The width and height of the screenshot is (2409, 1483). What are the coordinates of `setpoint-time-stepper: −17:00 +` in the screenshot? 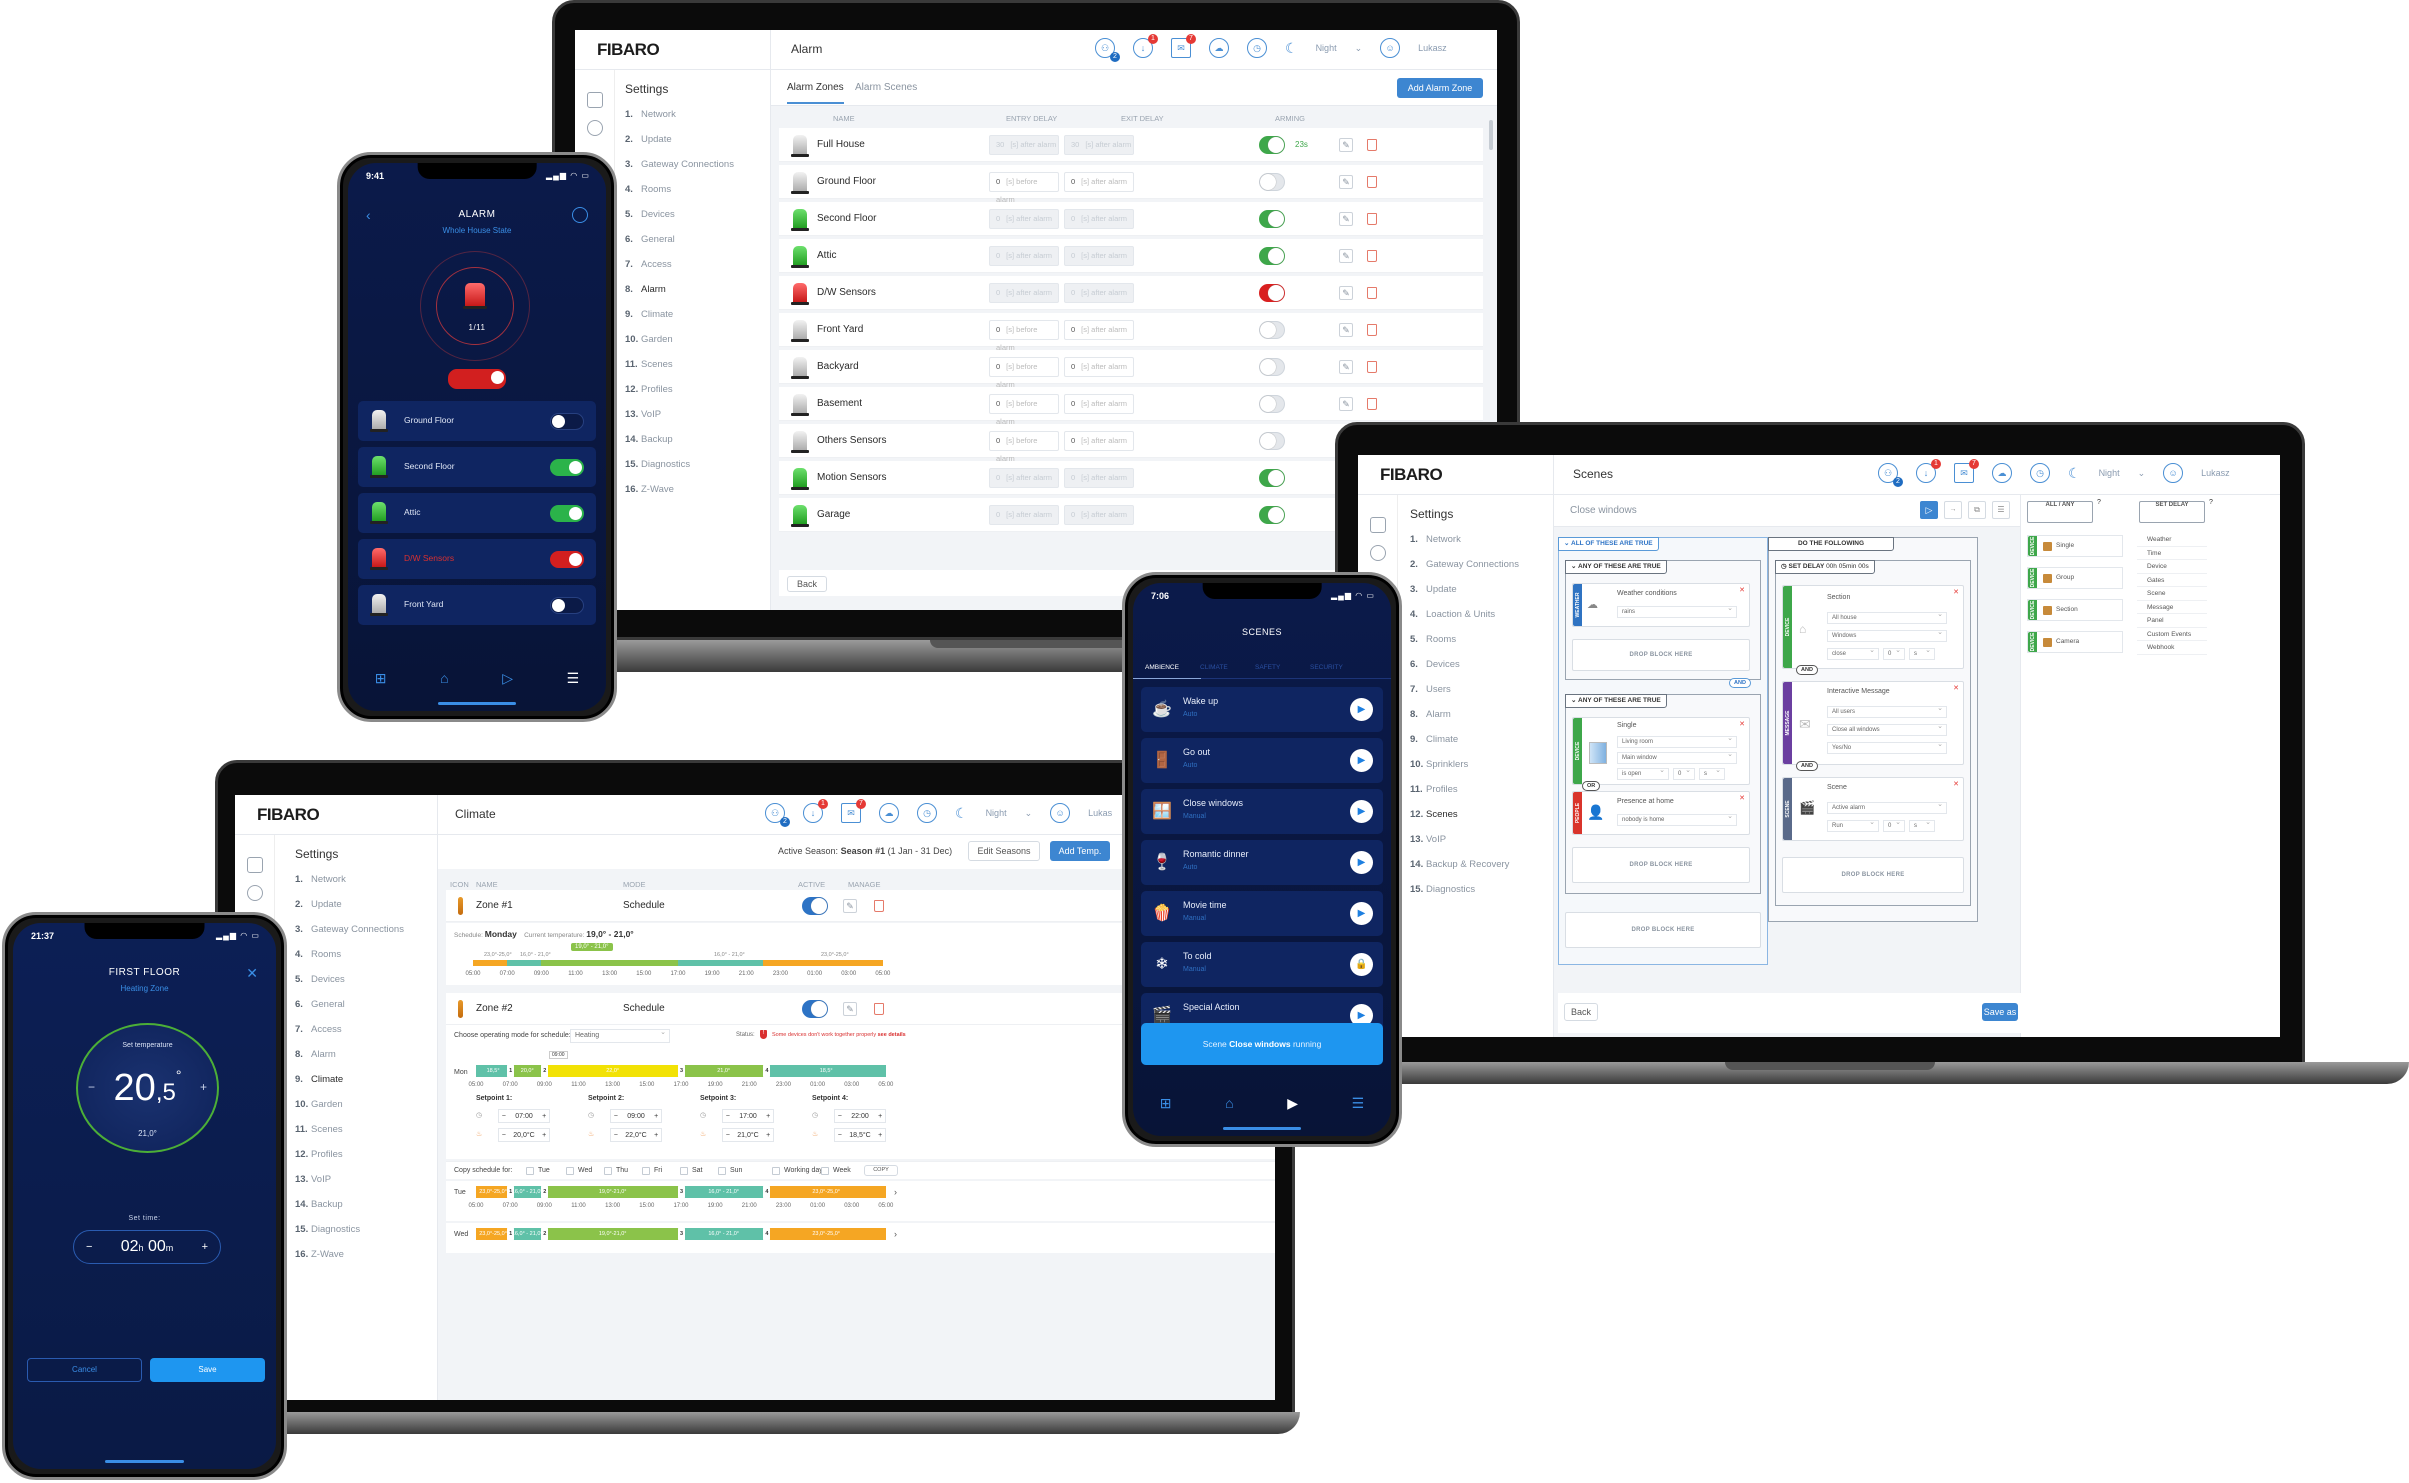 It's located at (748, 1116).